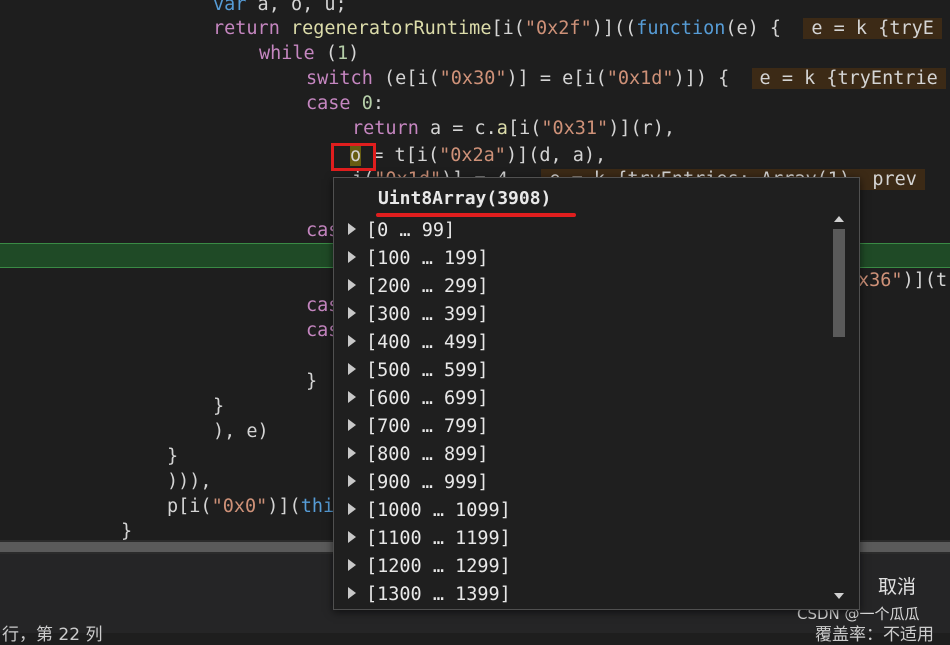 This screenshot has width=950, height=645. I want to click on array-range-item: [800 … 899], so click(418, 455).